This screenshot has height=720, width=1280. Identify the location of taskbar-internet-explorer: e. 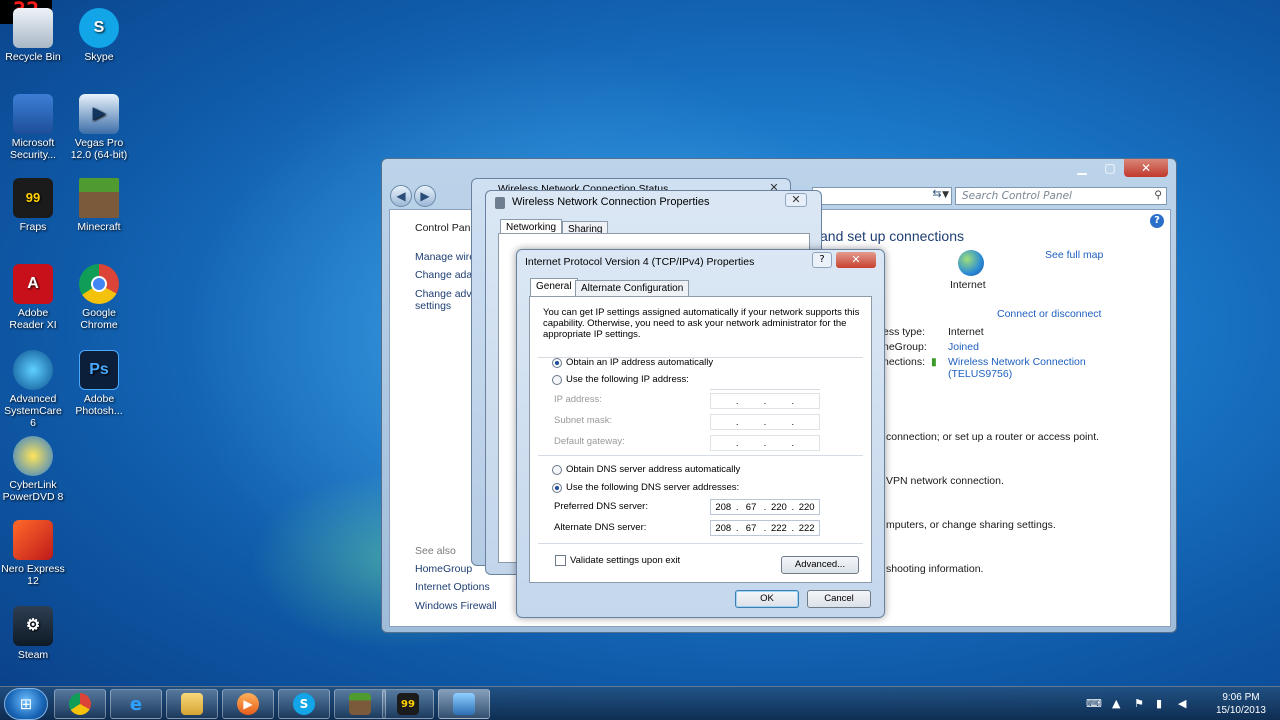
(136, 704).